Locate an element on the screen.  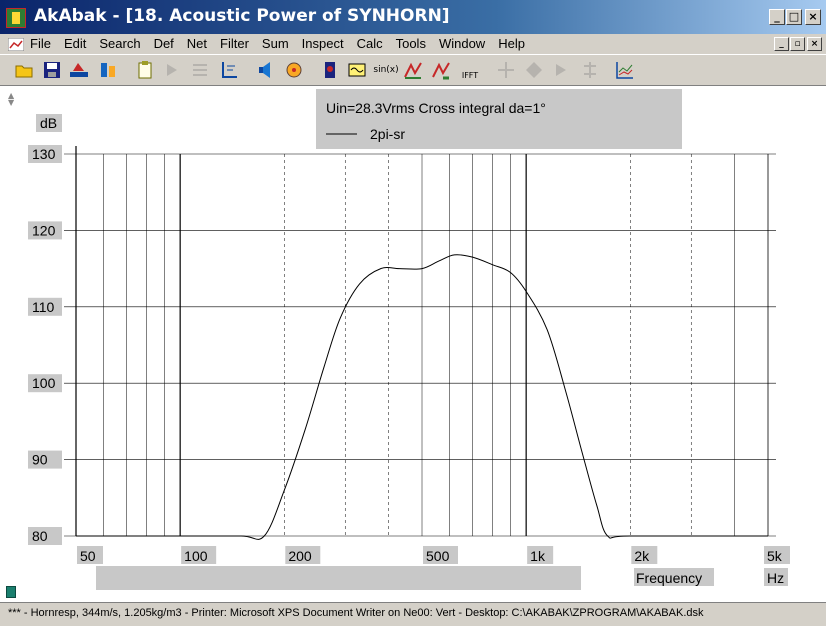
document-icon is located at coordinates (11, 592).